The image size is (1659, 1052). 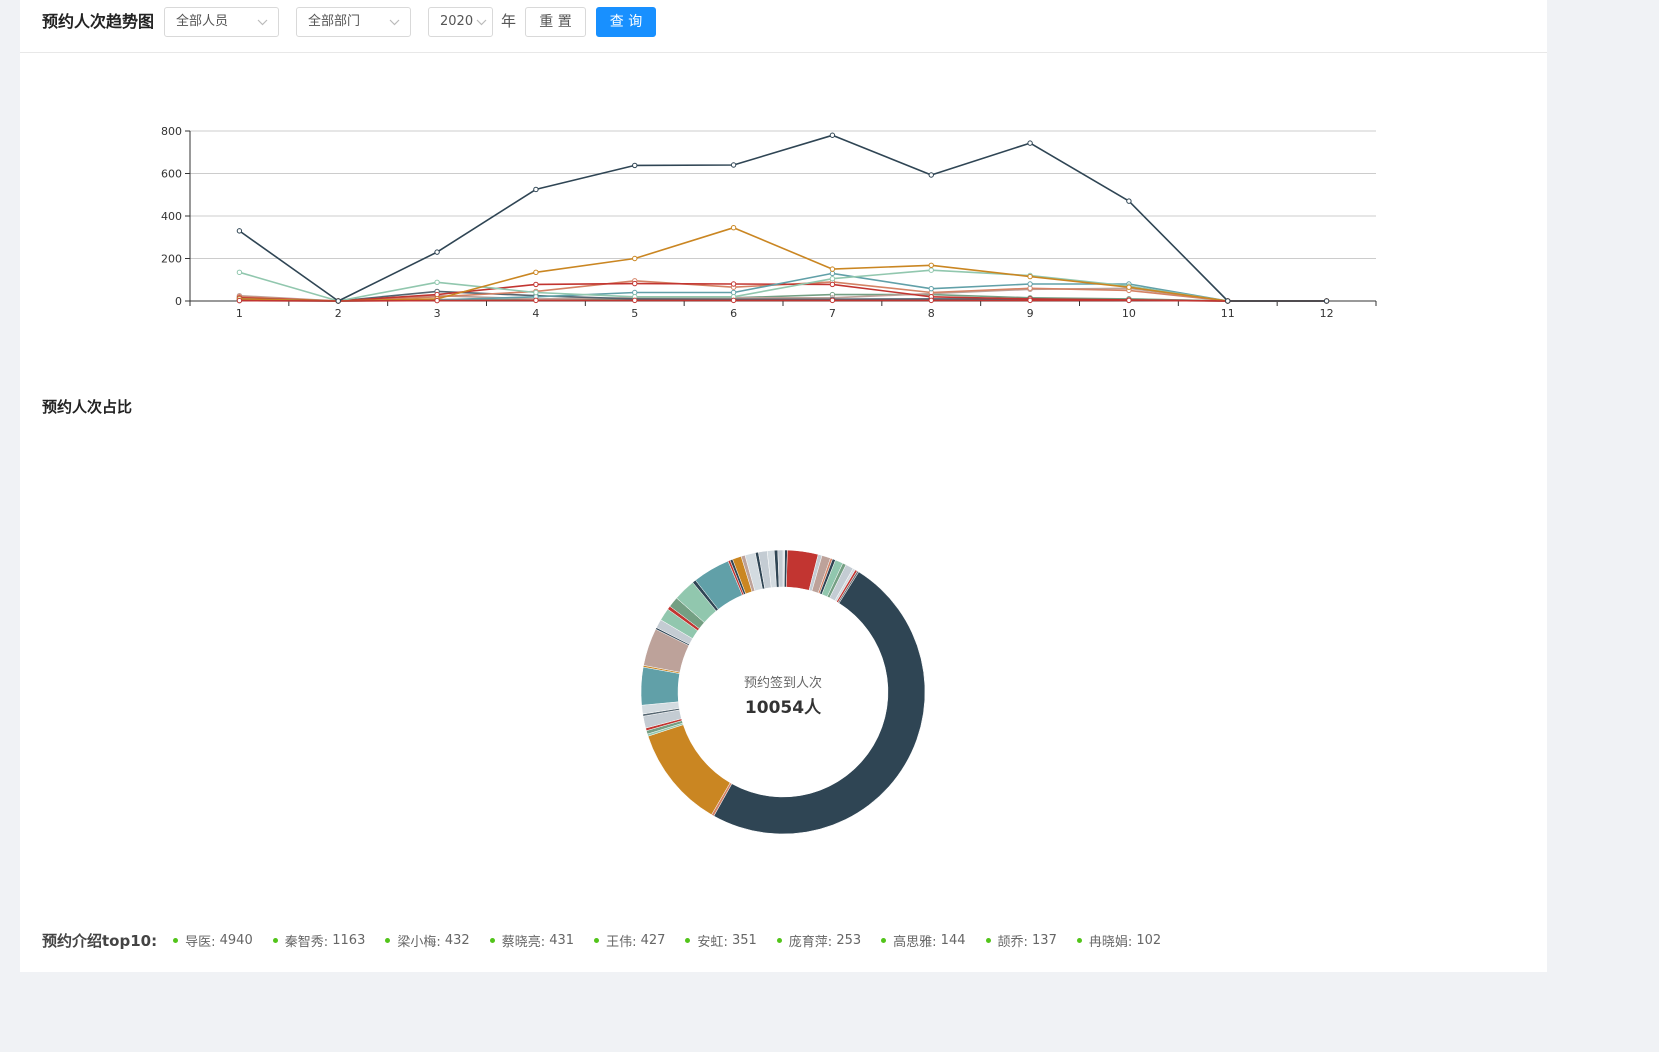 What do you see at coordinates (917, 940) in the screenshot?
I see `top10-item-name: 高思雅` at bounding box center [917, 940].